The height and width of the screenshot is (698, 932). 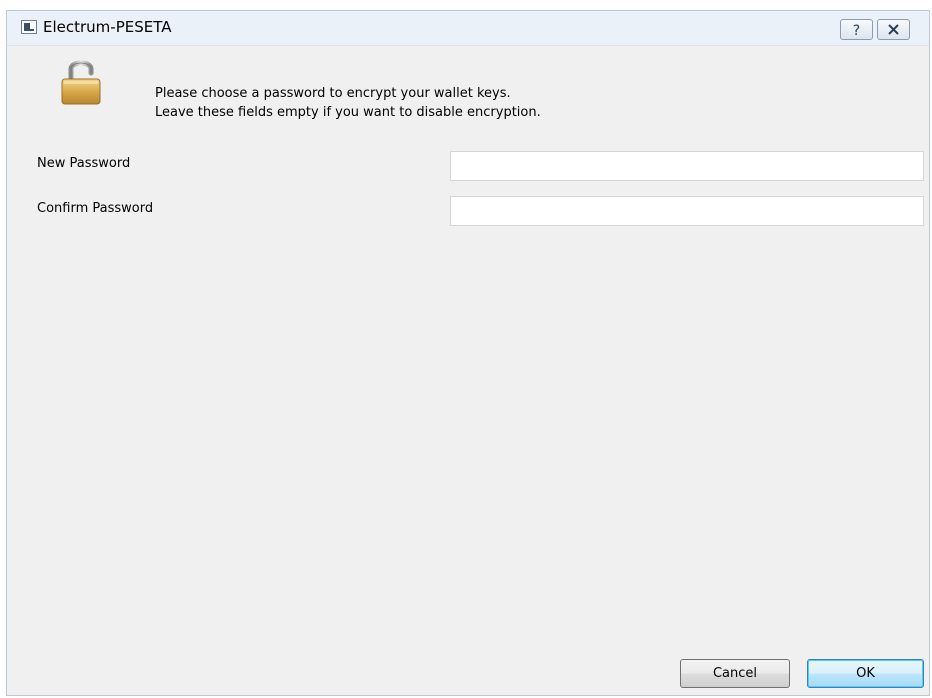 What do you see at coordinates (865, 673) in the screenshot?
I see `ok-button: OK` at bounding box center [865, 673].